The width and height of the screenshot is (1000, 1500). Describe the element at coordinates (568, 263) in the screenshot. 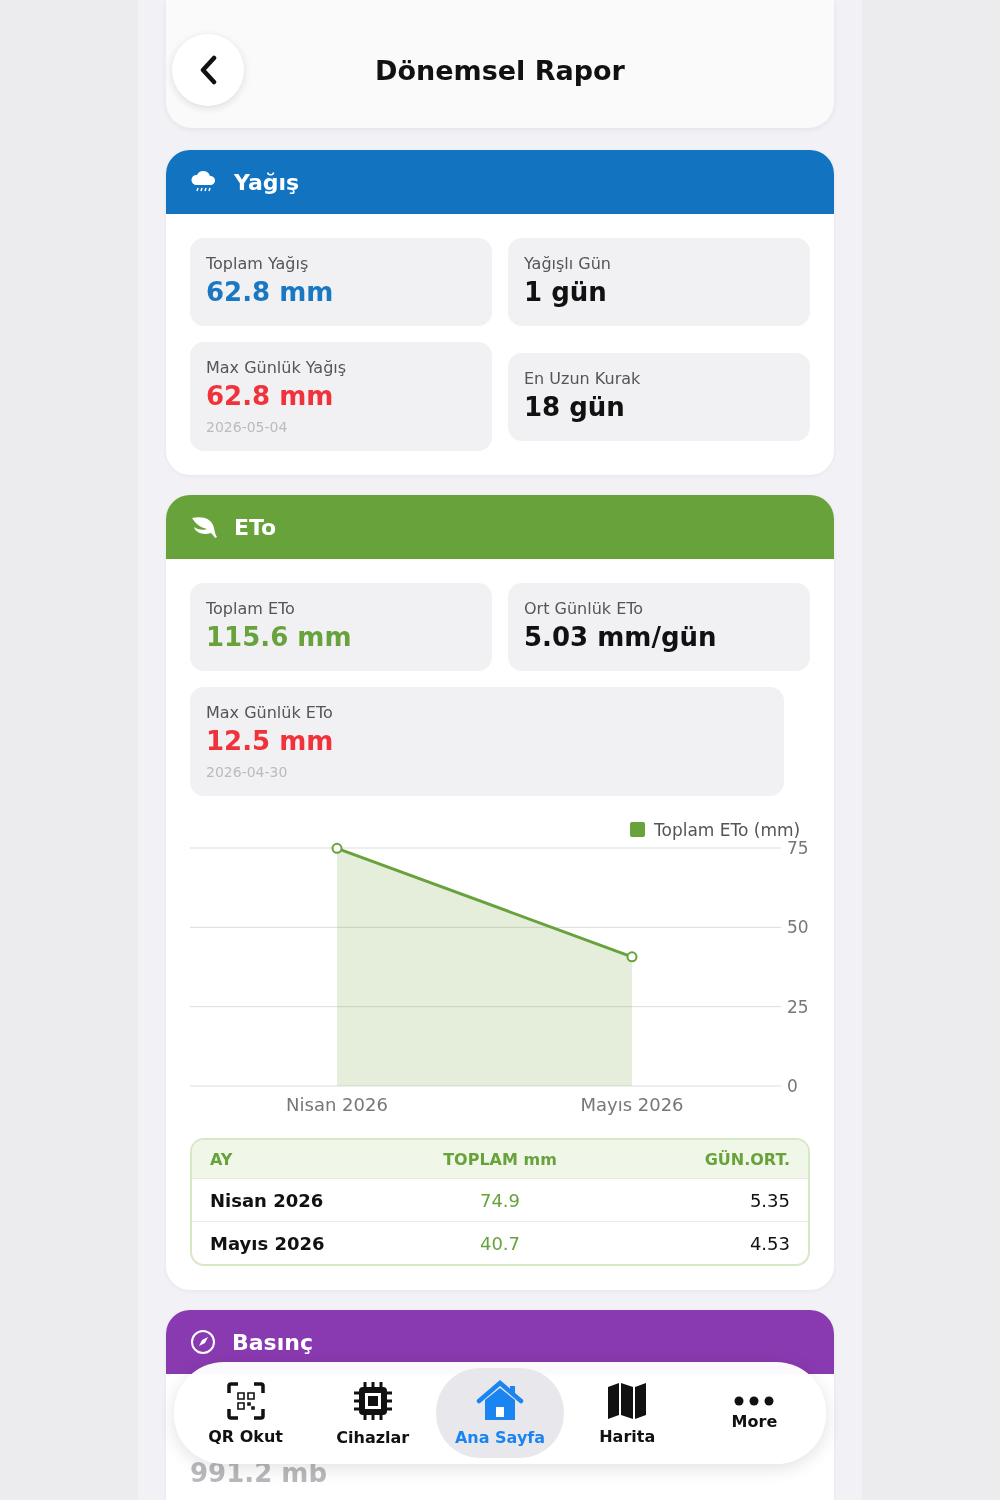

I see `stat-label: Yağışlı Gün` at that location.